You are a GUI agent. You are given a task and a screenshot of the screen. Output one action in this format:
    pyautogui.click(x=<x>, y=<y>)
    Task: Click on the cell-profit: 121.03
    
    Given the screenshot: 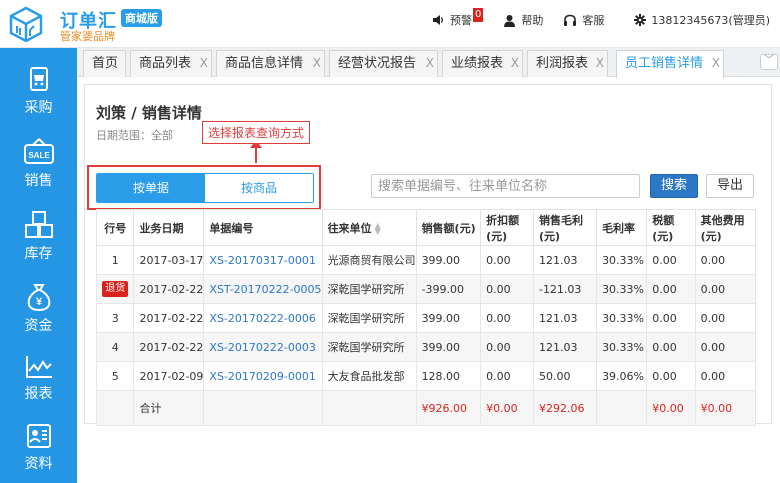 What is the action you would take?
    pyautogui.click(x=565, y=318)
    